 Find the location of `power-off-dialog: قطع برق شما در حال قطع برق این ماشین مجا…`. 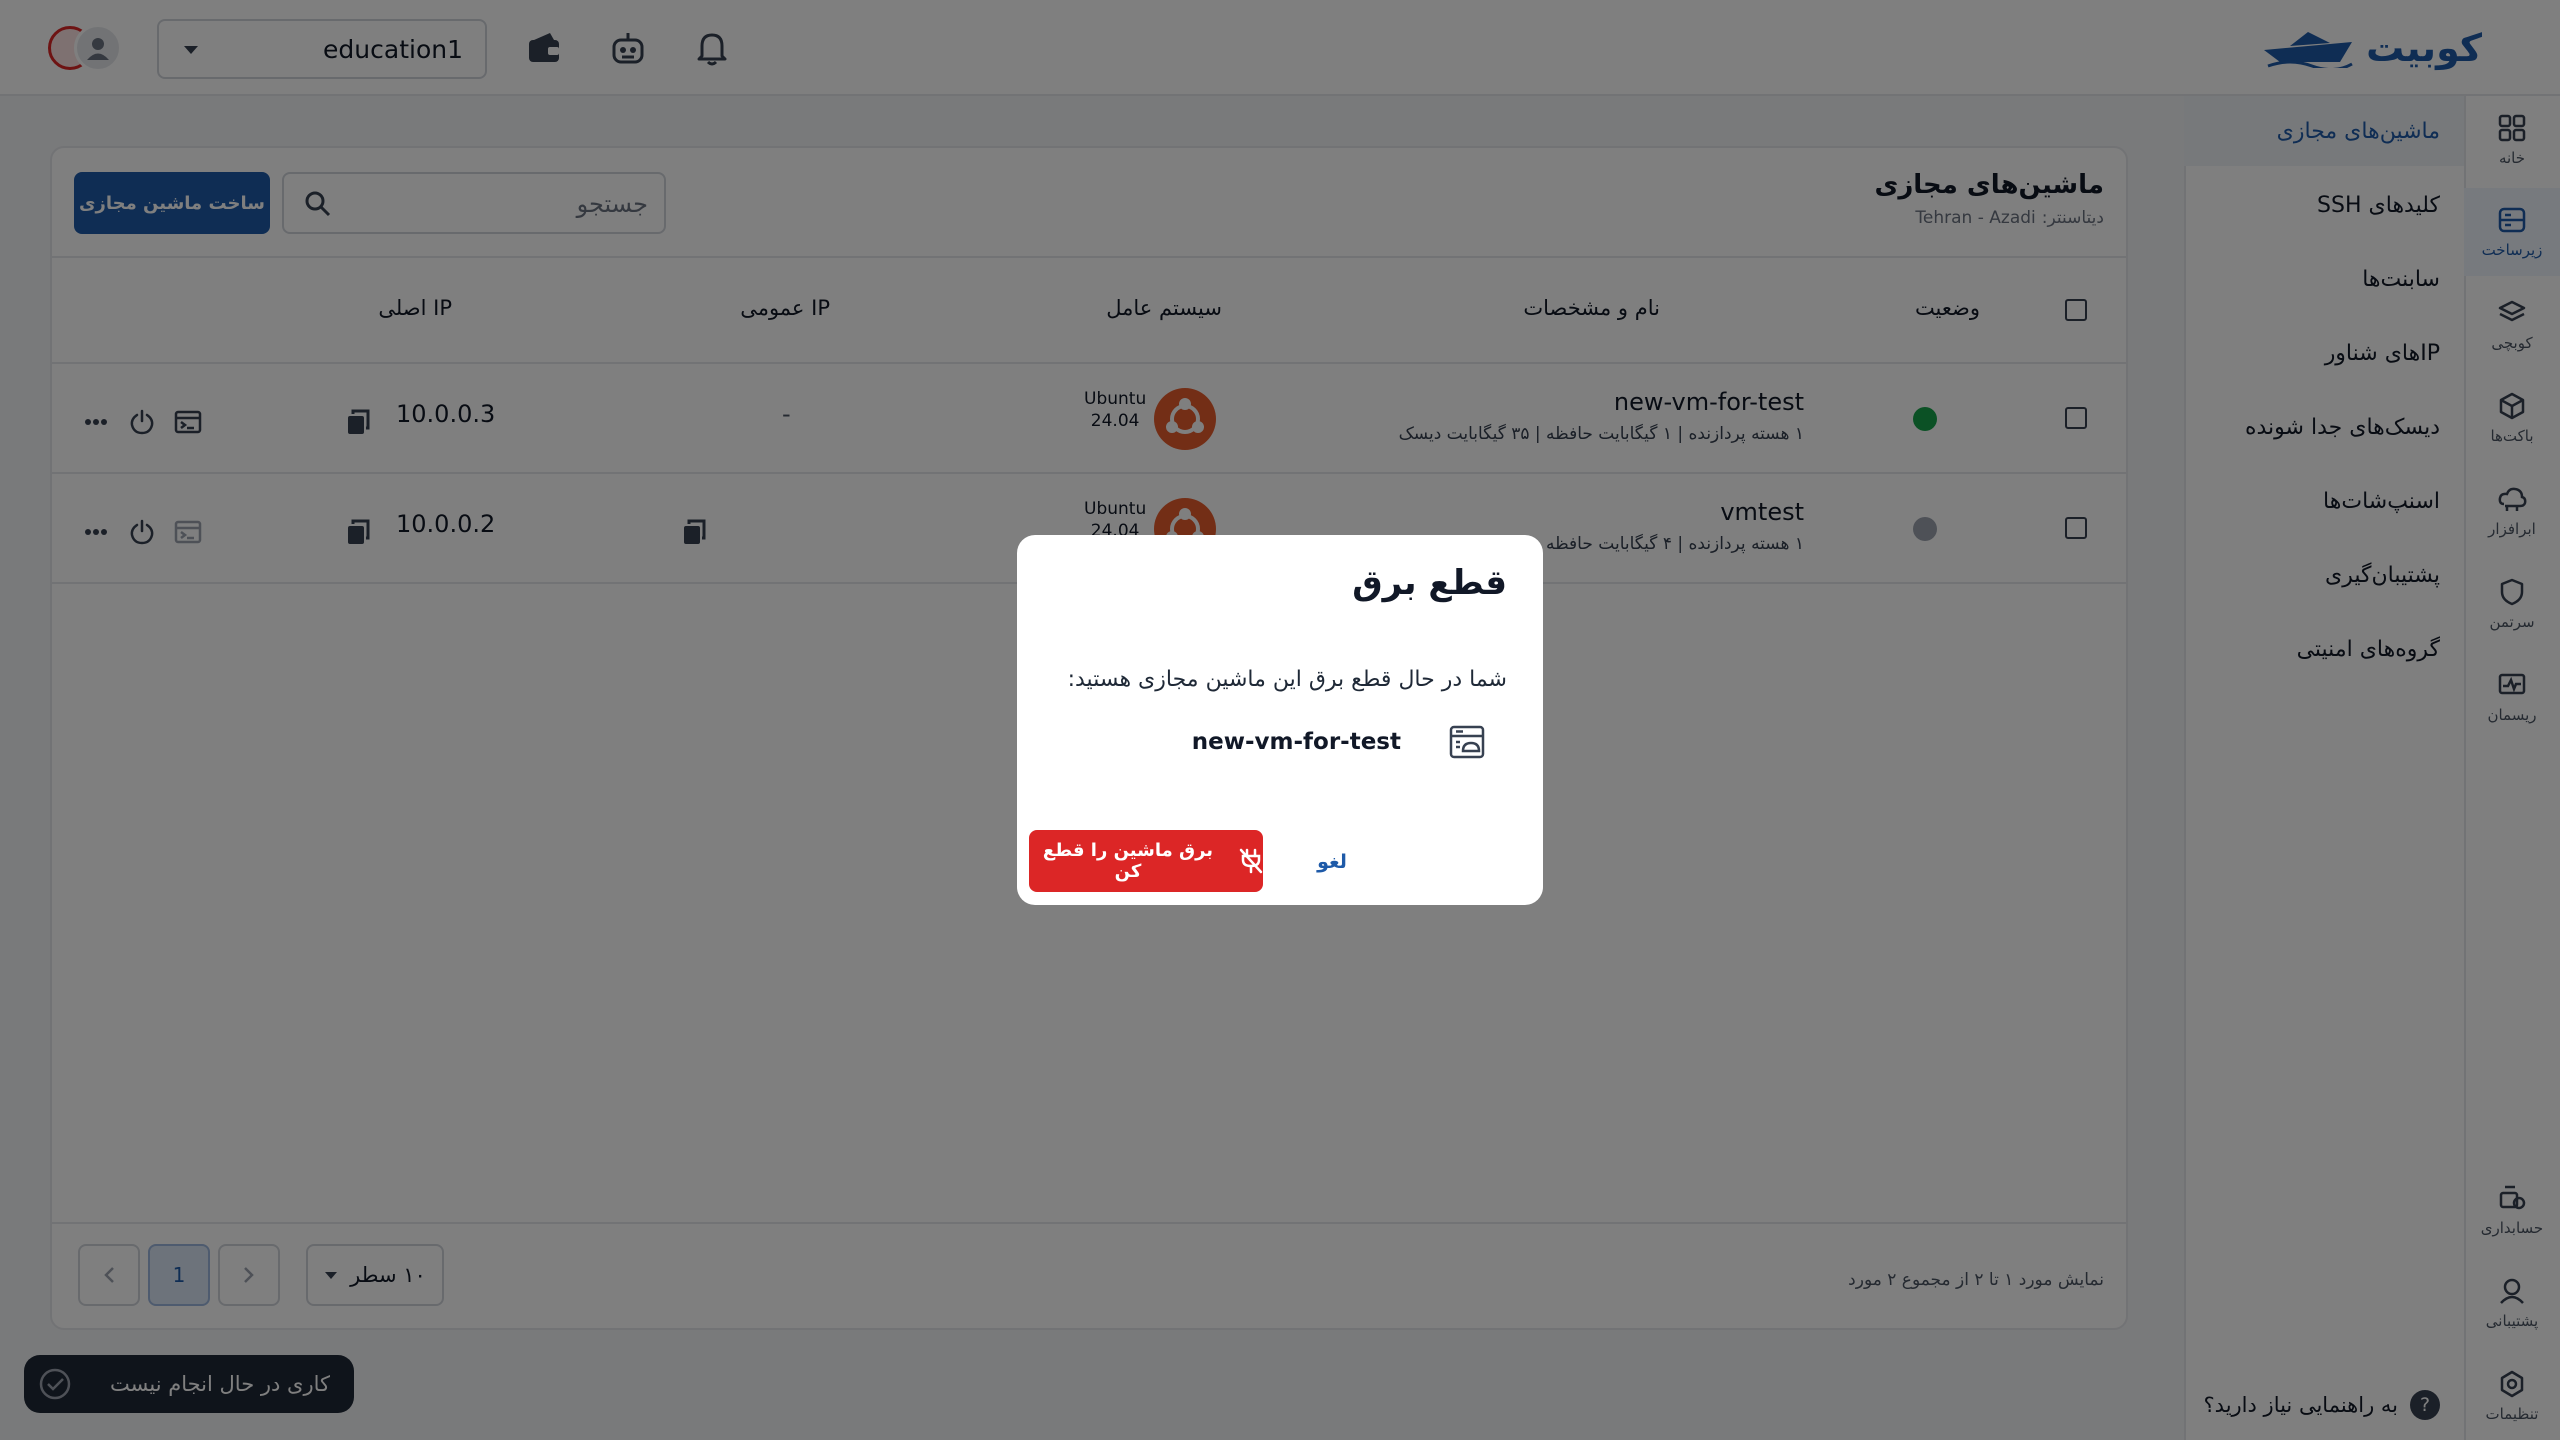

power-off-dialog: قطع برق شما در حال قطع برق این ماشین مجا… is located at coordinates (1280, 720).